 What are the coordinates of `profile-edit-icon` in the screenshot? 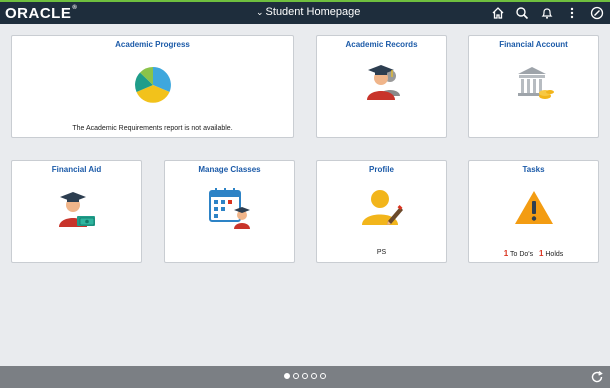 It's located at (382, 207).